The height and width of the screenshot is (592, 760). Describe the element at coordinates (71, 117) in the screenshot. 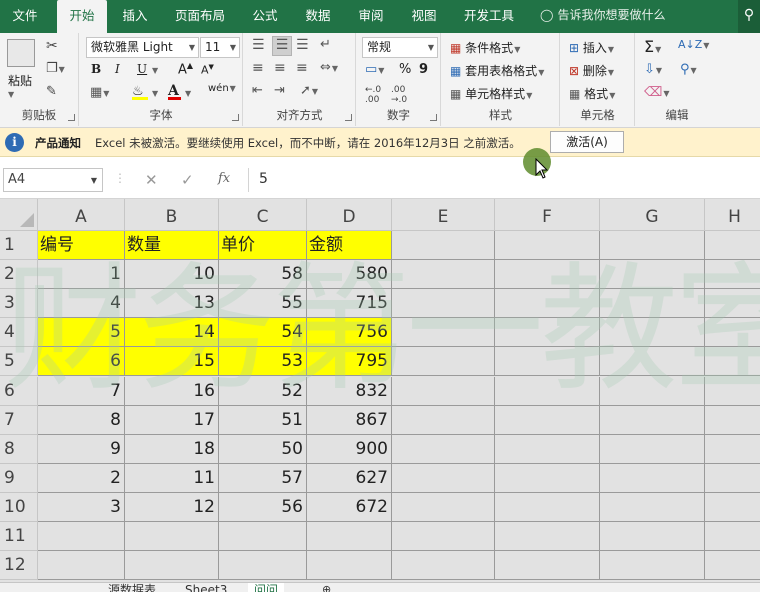

I see `clipboard-launcher-icon` at that location.